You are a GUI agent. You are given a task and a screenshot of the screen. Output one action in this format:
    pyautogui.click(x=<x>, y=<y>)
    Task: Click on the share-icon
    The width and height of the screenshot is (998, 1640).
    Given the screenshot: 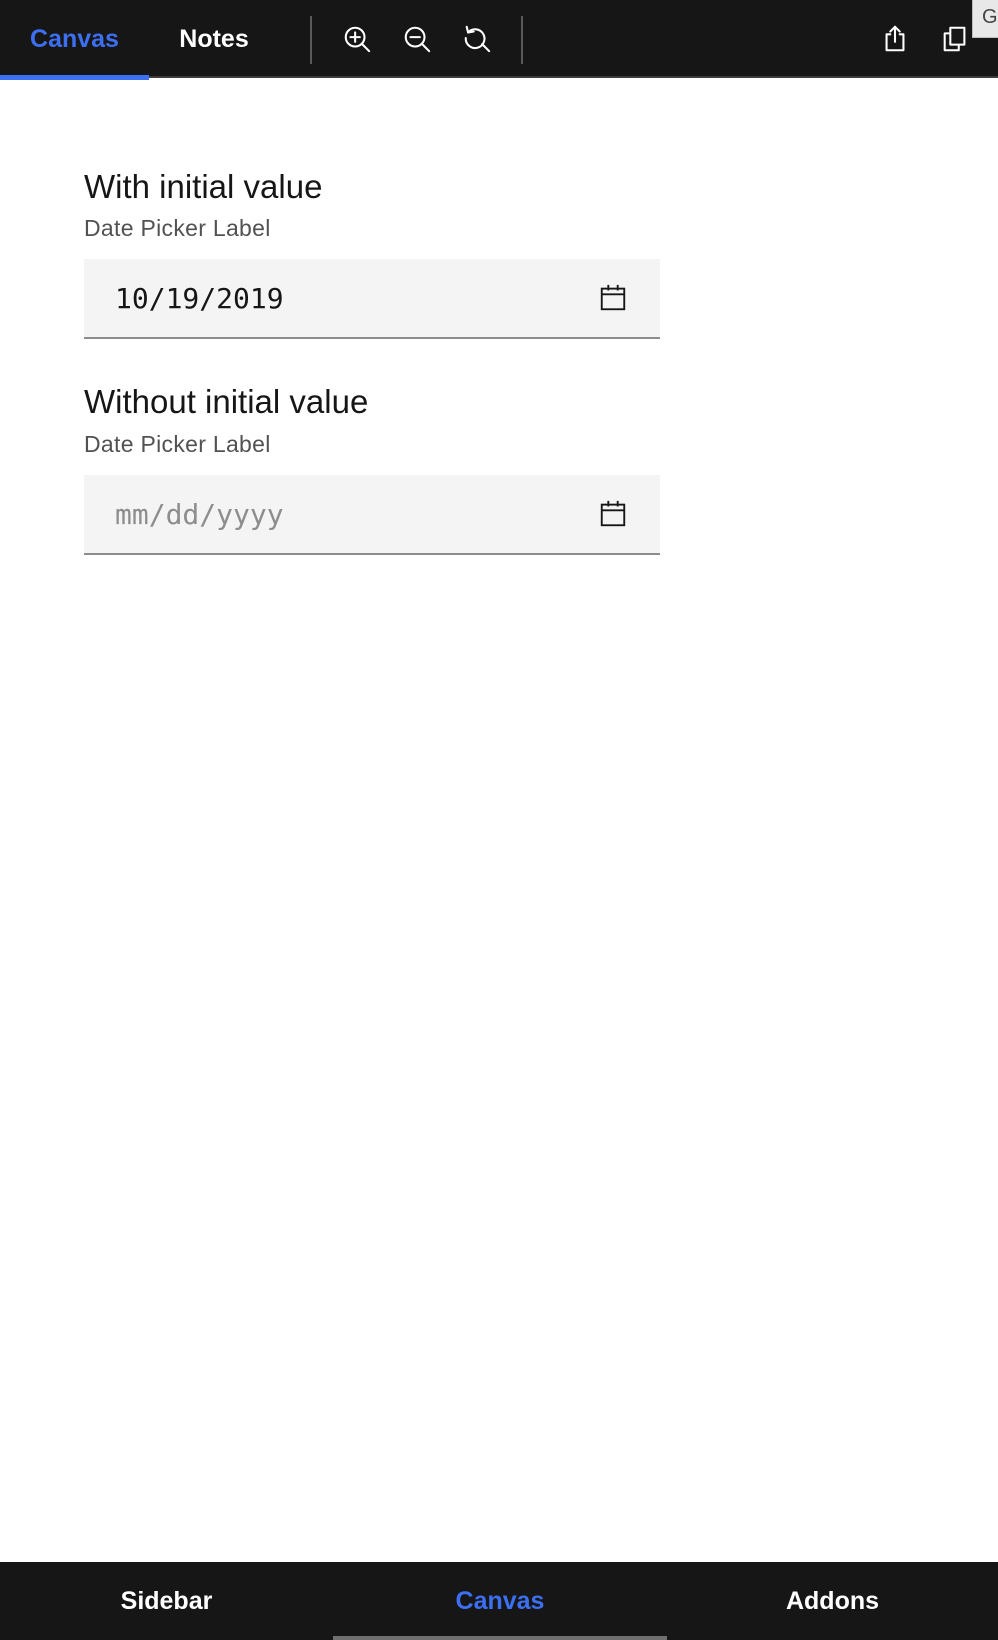 What is the action you would take?
    pyautogui.click(x=895, y=38)
    